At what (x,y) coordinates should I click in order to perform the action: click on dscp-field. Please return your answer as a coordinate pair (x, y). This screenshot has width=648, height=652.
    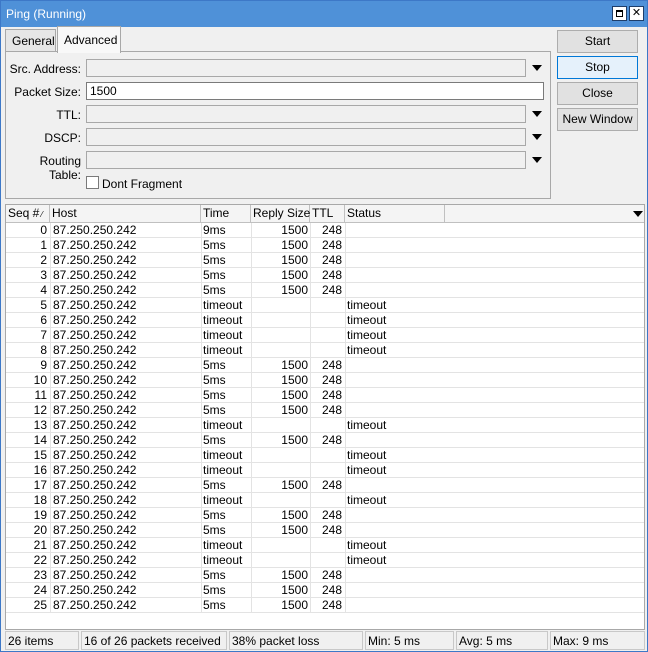
    Looking at the image, I should click on (306, 137).